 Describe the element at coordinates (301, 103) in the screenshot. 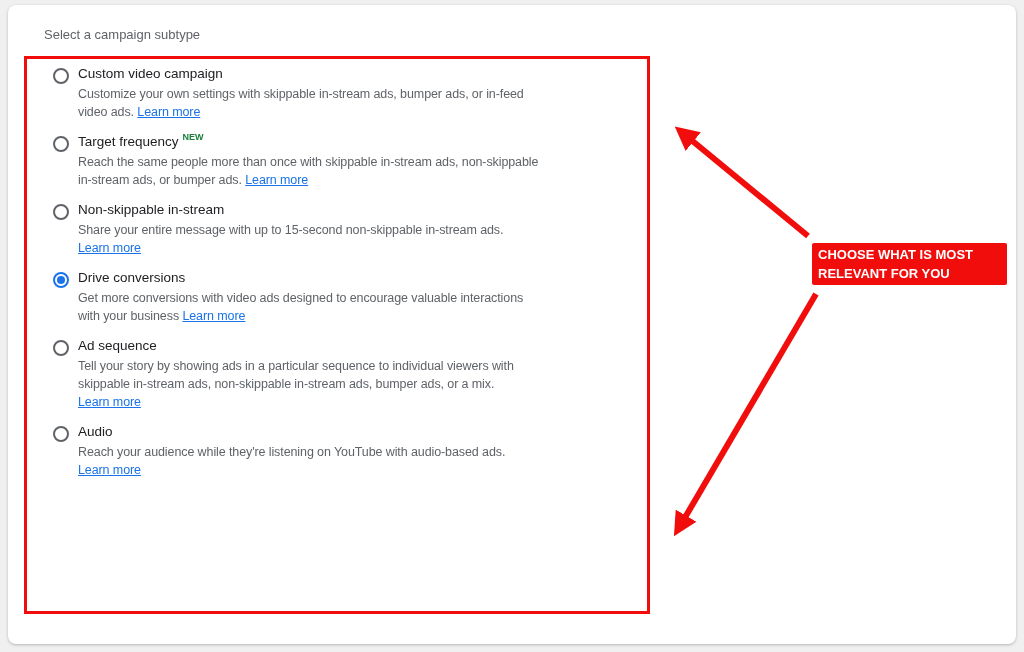

I see `option-description: Customize your own settings with skippable in-stream ads, bumper ads, or in-feed video ads. Learn more` at that location.